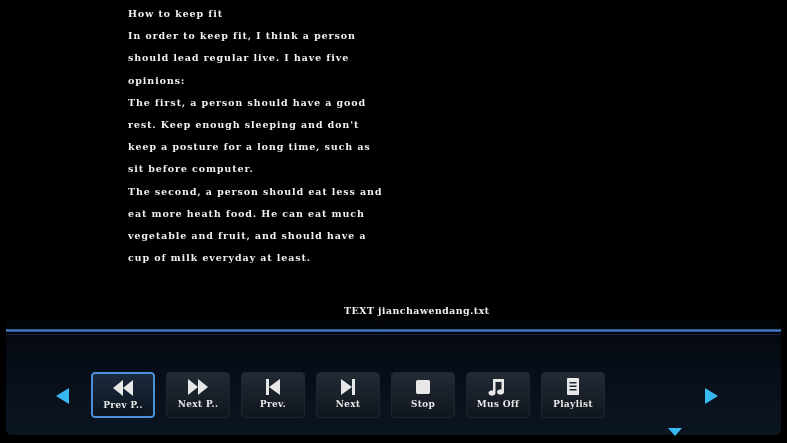  Describe the element at coordinates (63, 396) in the screenshot. I see `scroll-left-arrow-icon` at that location.